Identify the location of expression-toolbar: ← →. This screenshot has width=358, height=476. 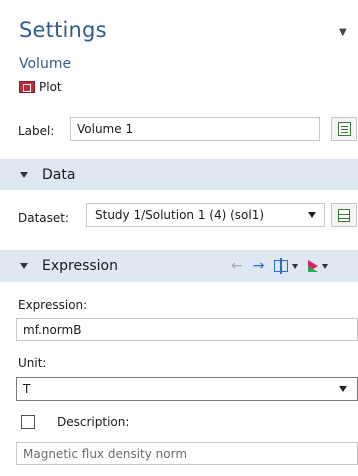
(280, 266).